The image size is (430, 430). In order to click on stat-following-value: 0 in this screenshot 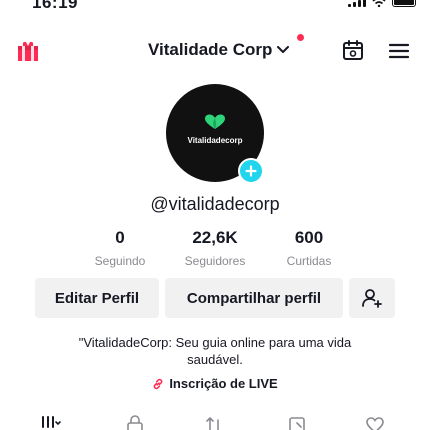, I will do `click(120, 237)`.